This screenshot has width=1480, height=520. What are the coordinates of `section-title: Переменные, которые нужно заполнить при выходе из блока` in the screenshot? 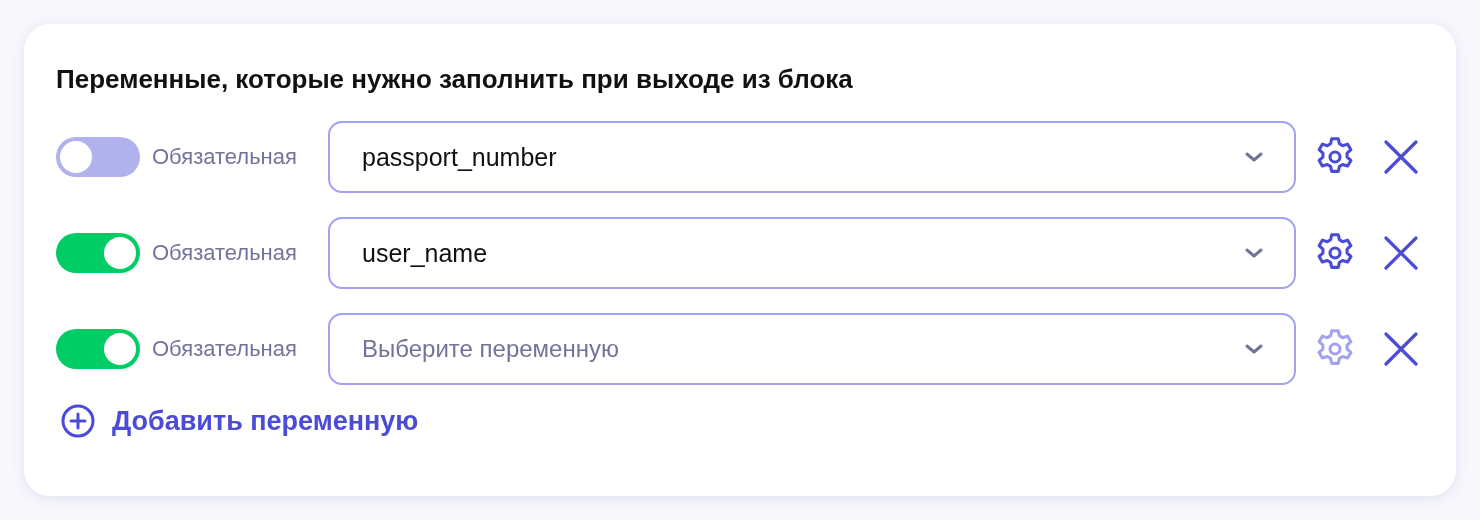 It's located at (455, 79).